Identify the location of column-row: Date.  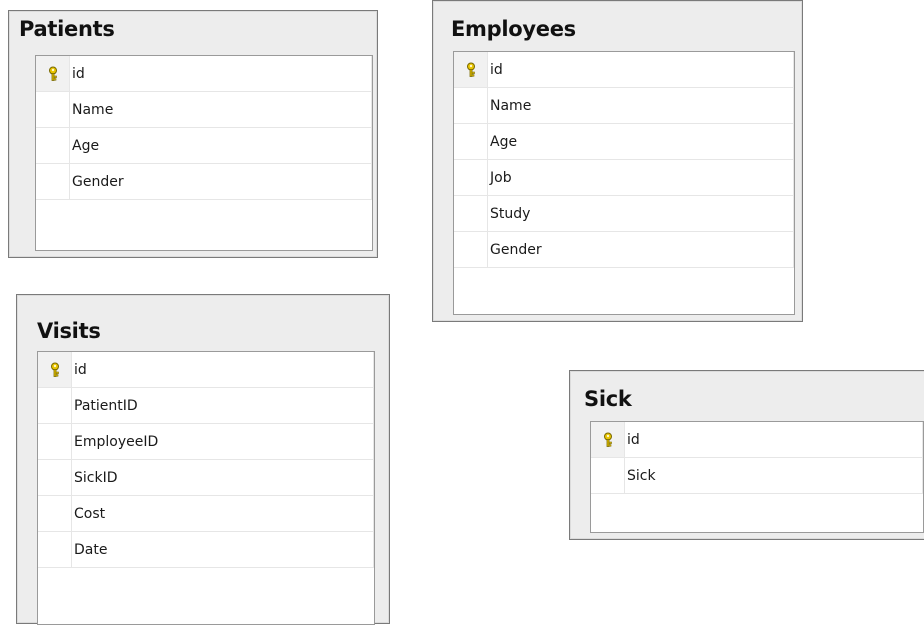
(206, 550).